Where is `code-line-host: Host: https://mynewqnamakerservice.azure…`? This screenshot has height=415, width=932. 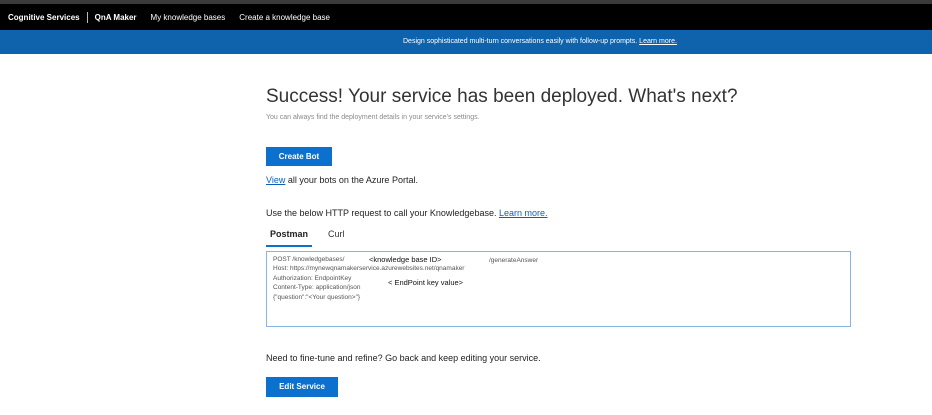
code-line-host: Host: https://mynewqnamakerservice.azure… is located at coordinates (369, 269).